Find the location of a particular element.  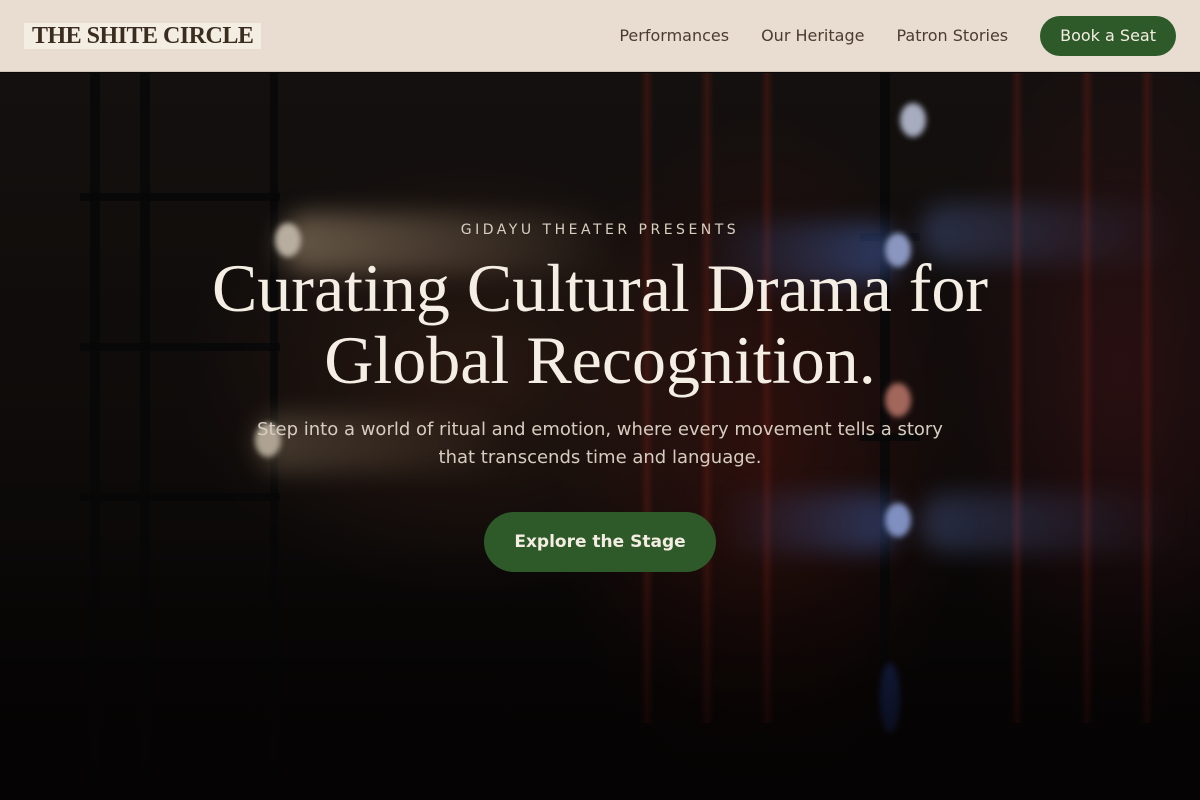

headline-line-2: Global Recognition. is located at coordinates (600, 360).